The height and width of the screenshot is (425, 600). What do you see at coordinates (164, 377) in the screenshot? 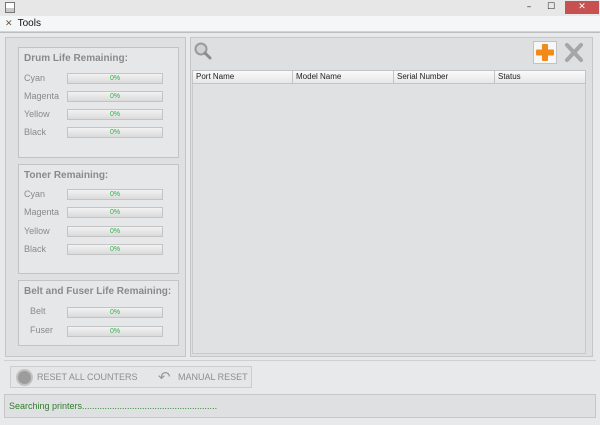
I see `undo-icon: ↶` at bounding box center [164, 377].